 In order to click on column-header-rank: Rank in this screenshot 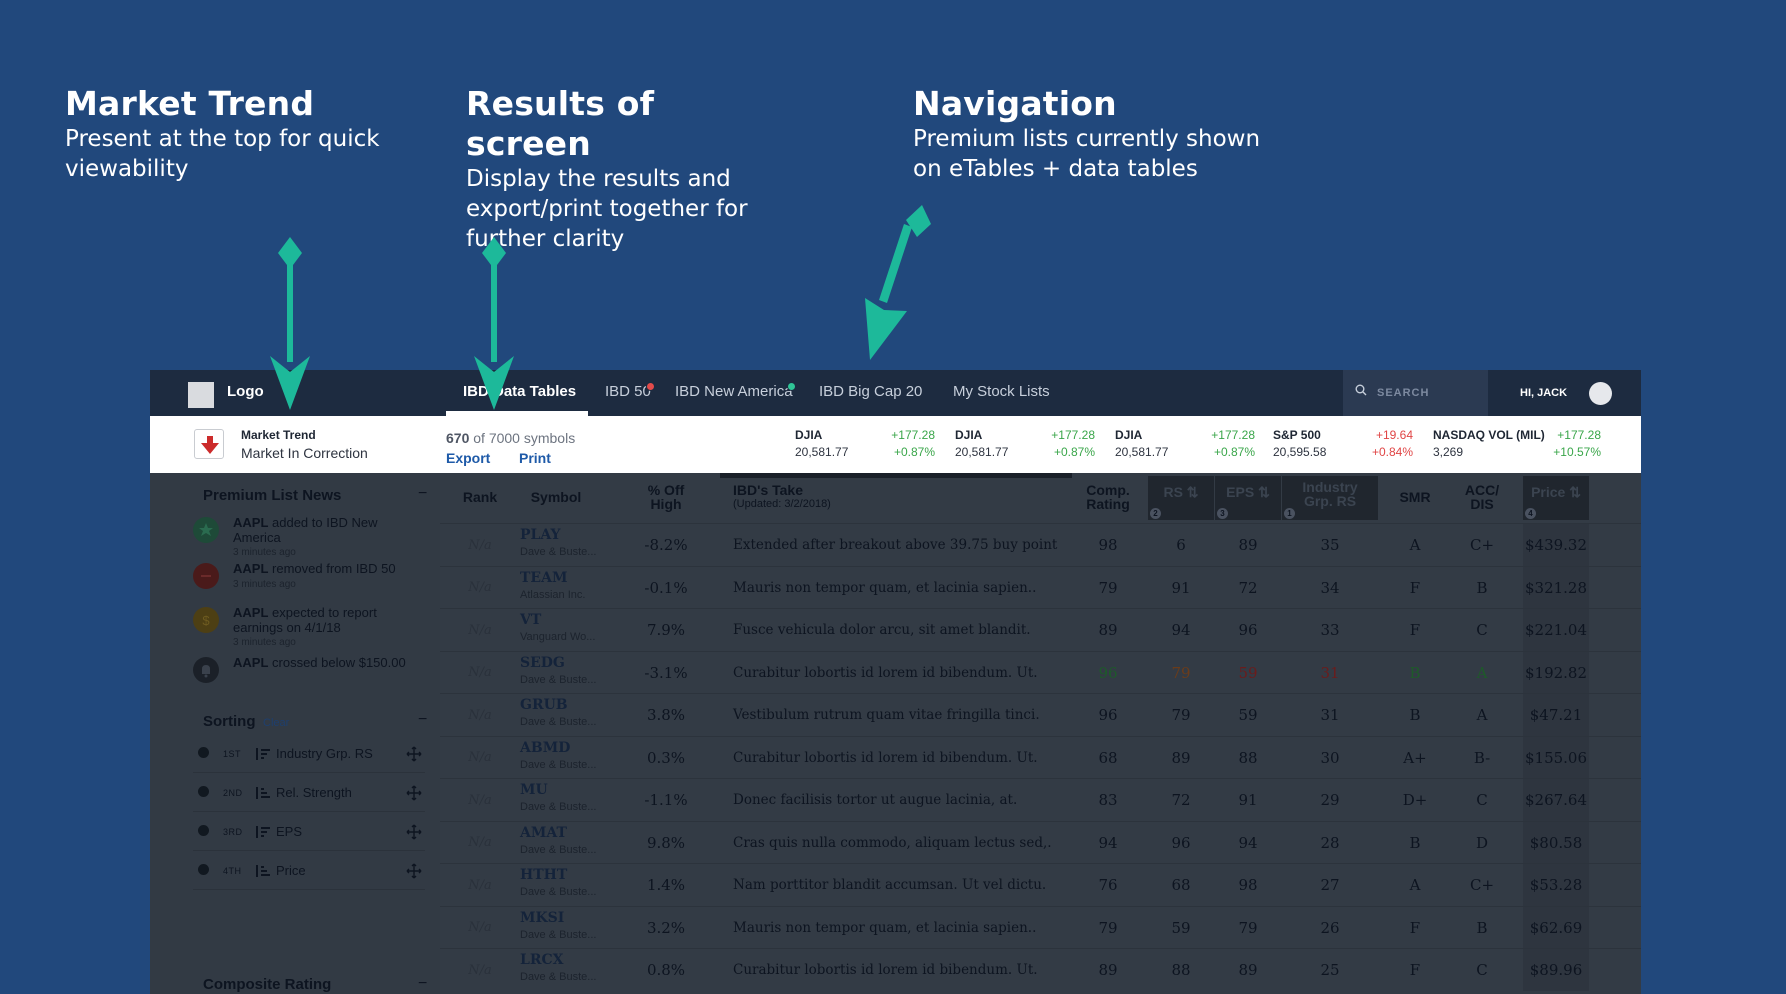, I will do `click(480, 497)`.